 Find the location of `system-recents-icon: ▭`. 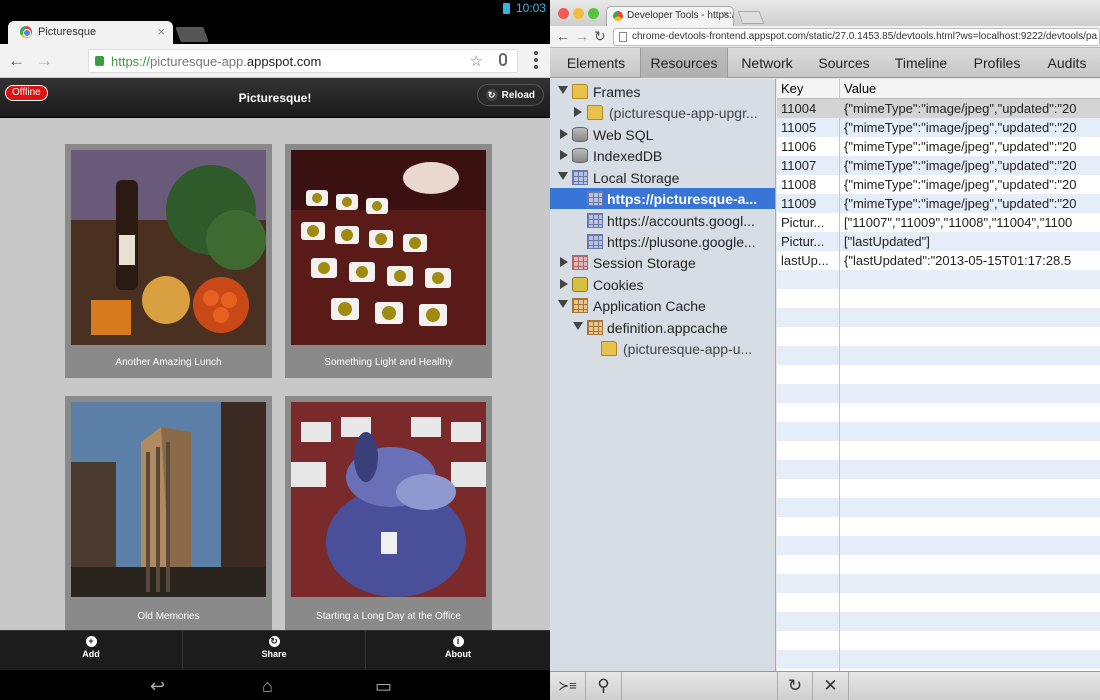

system-recents-icon: ▭ is located at coordinates (383, 686).